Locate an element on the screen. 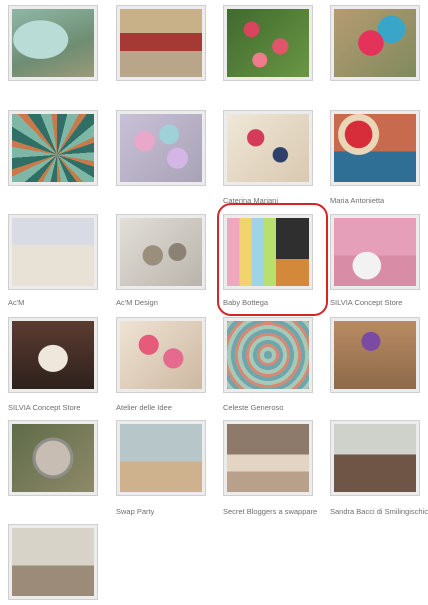 The image size is (428, 605). gallery-caption: Baby Bottega is located at coordinates (245, 302).